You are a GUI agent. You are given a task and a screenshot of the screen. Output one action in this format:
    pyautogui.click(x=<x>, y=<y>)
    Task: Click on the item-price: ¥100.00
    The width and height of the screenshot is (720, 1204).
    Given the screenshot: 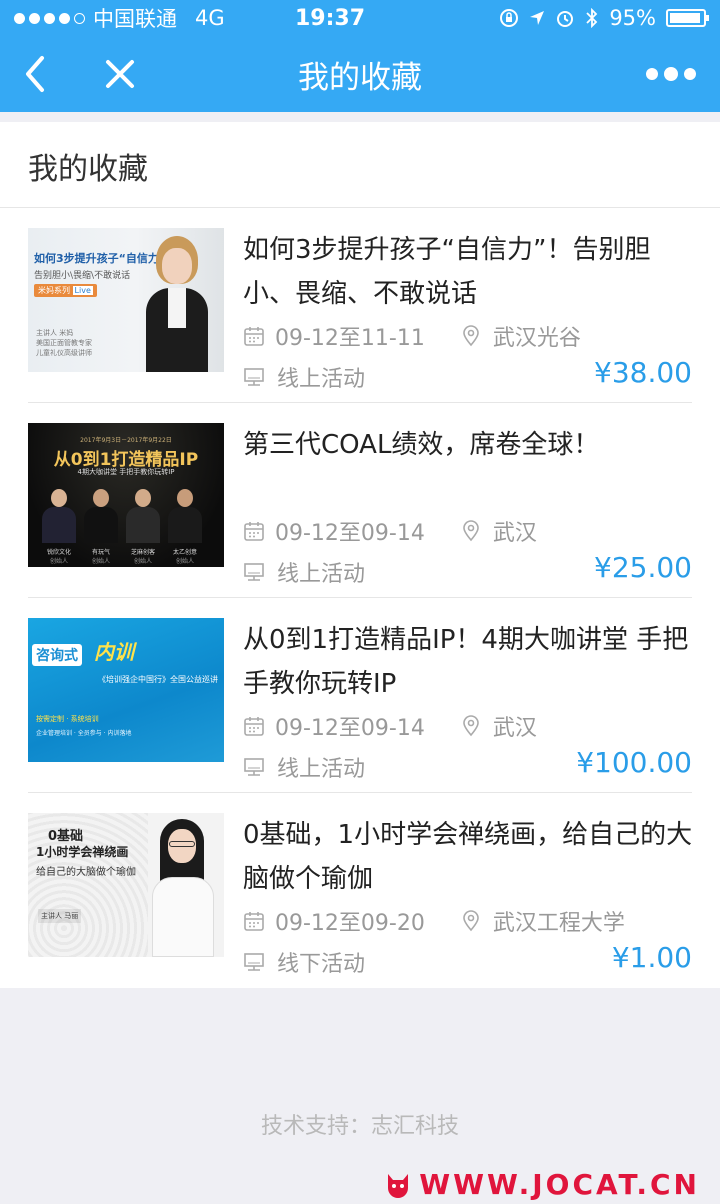 What is the action you would take?
    pyautogui.click(x=634, y=762)
    